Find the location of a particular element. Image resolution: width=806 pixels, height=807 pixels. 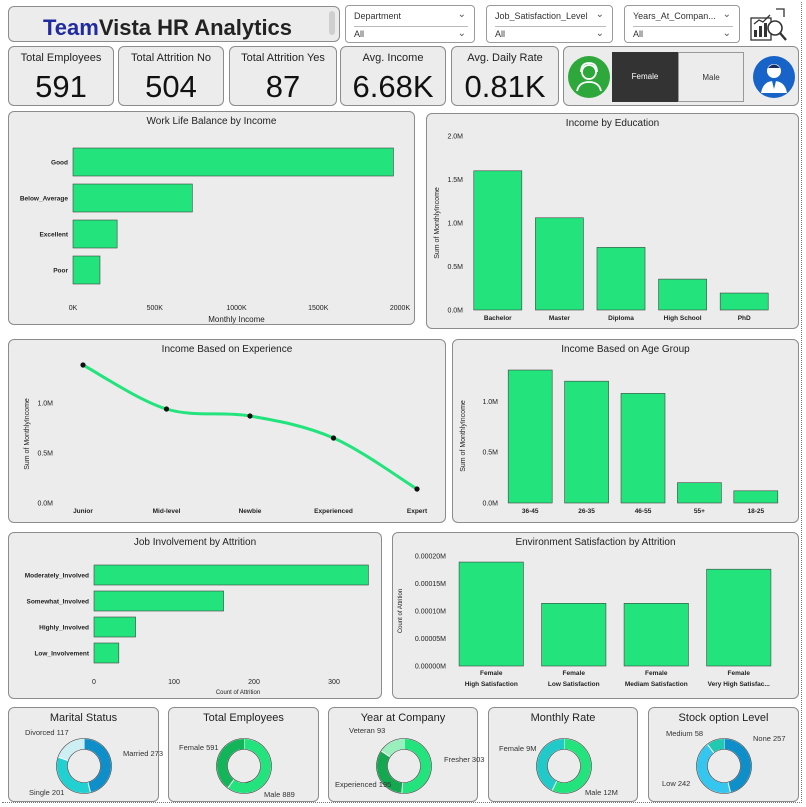

male-avatar-icon is located at coordinates (774, 77).